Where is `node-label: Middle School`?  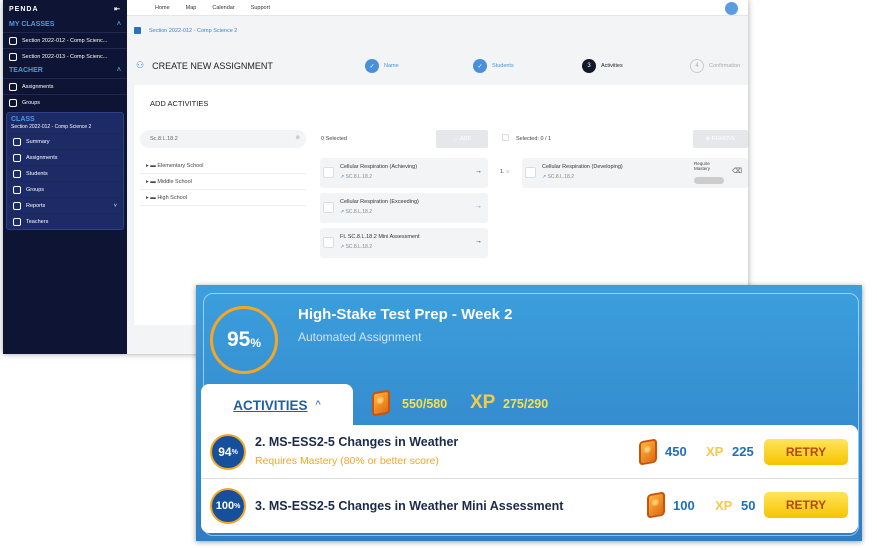 node-label: Middle School is located at coordinates (174, 182).